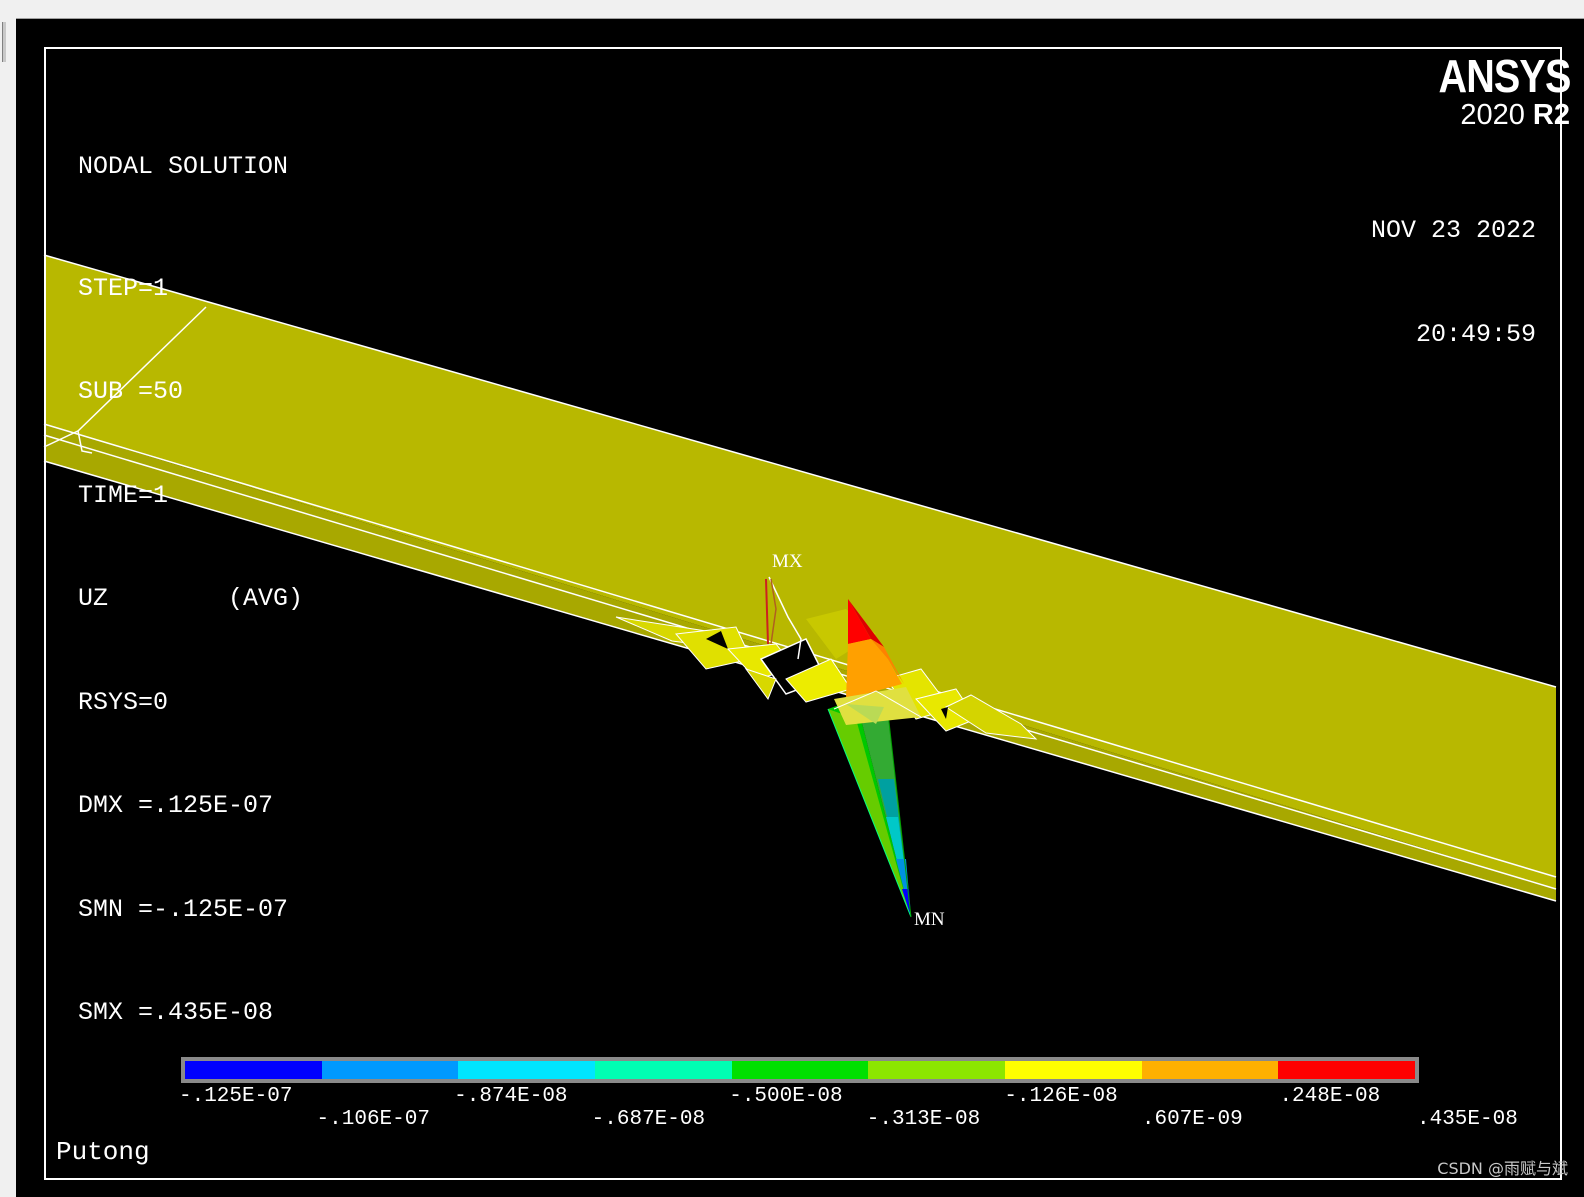 The image size is (1584, 1197). What do you see at coordinates (373, 1119) in the screenshot?
I see `legend-tick-label: -.106E-07` at bounding box center [373, 1119].